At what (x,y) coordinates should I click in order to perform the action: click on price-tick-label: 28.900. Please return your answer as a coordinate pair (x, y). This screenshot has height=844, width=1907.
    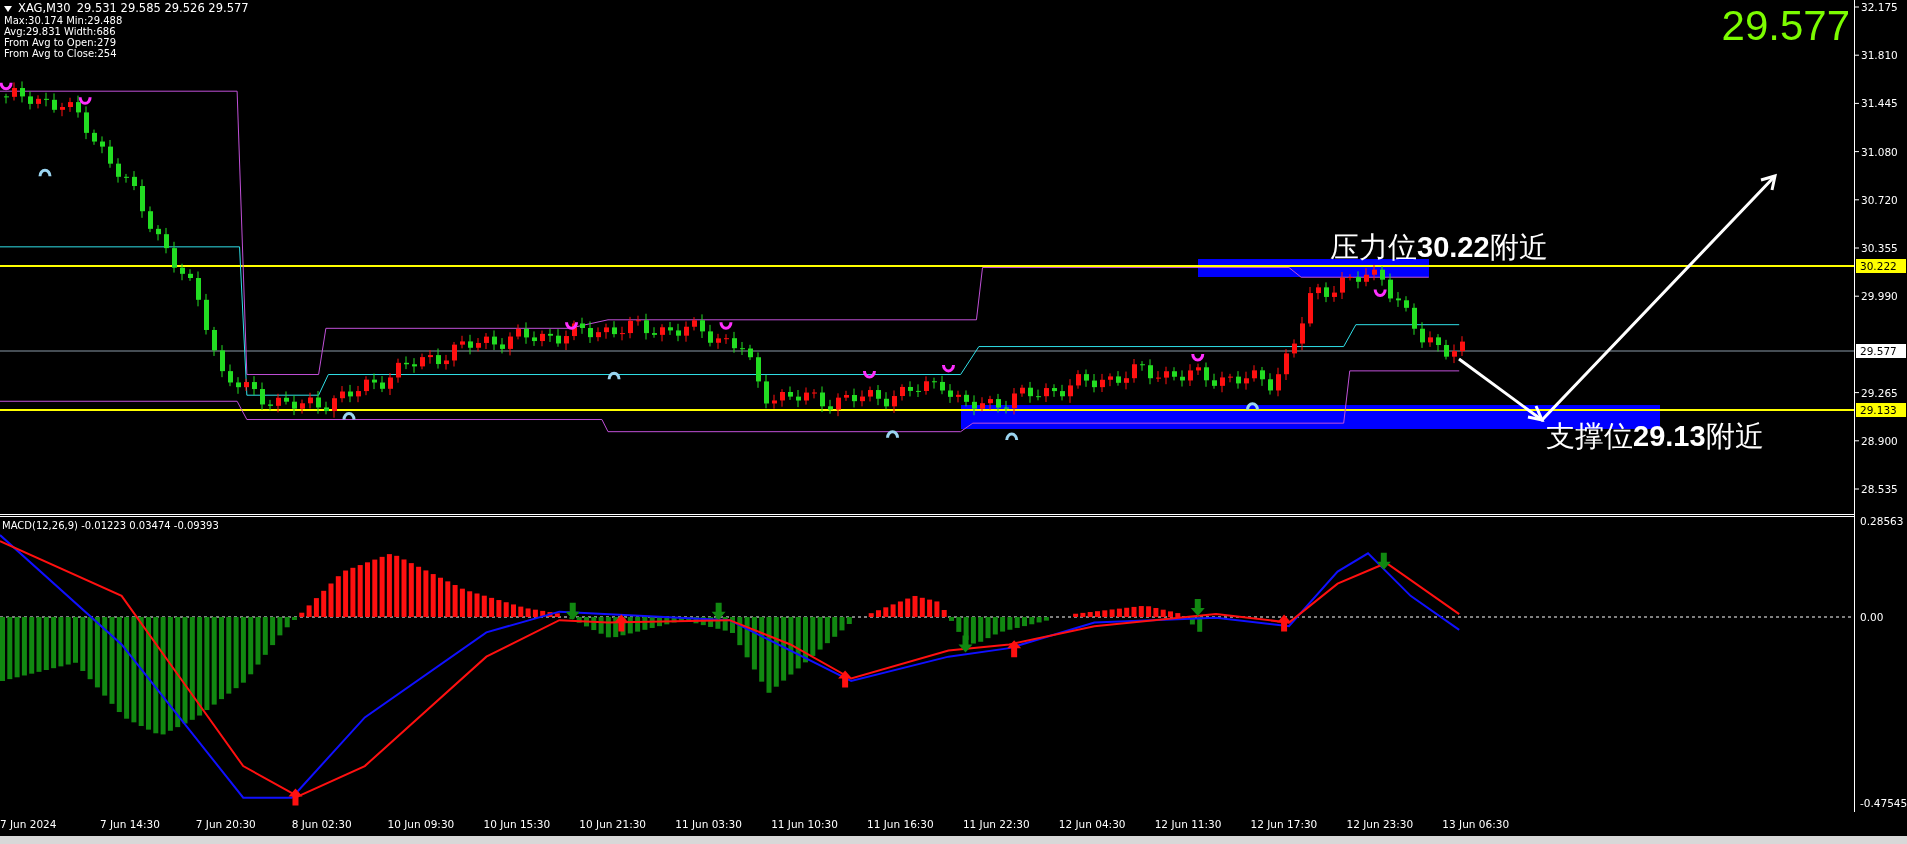
    Looking at the image, I should click on (1879, 440).